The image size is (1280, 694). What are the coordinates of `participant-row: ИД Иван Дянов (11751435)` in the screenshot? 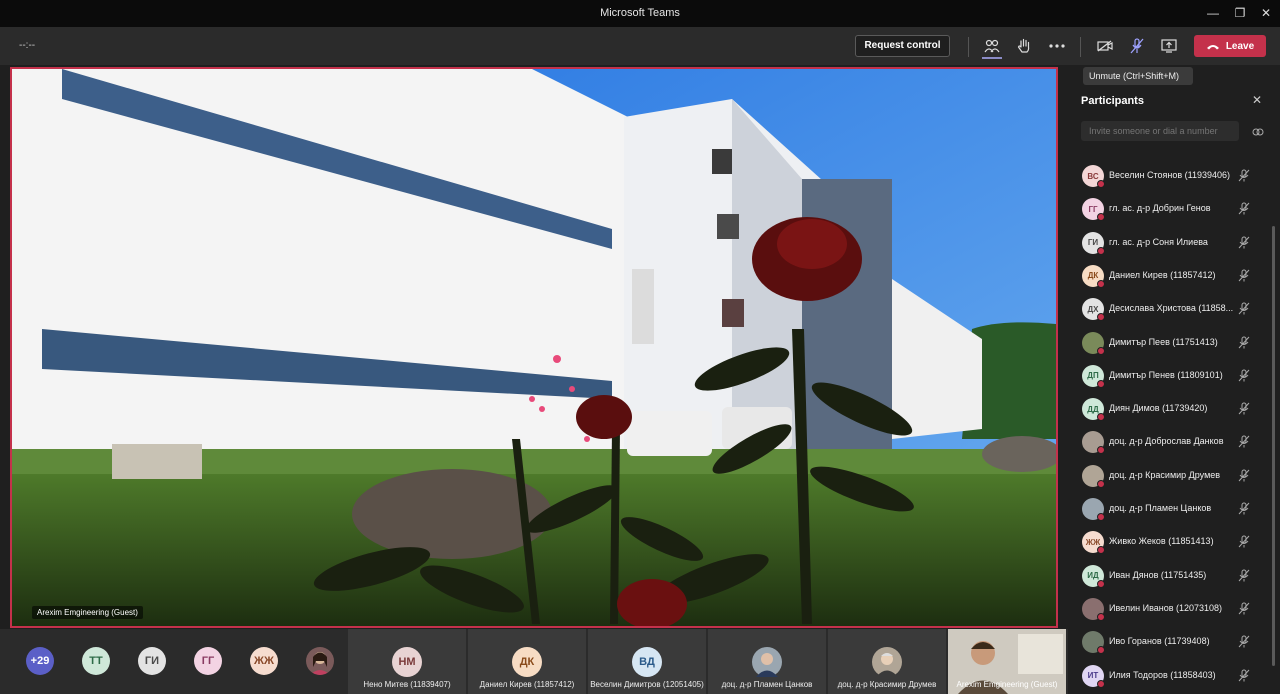 It's located at (1168, 577).